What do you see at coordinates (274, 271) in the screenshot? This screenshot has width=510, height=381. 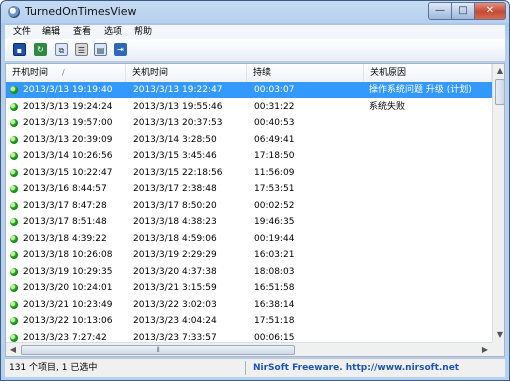 I see `duration: 18:08:03` at bounding box center [274, 271].